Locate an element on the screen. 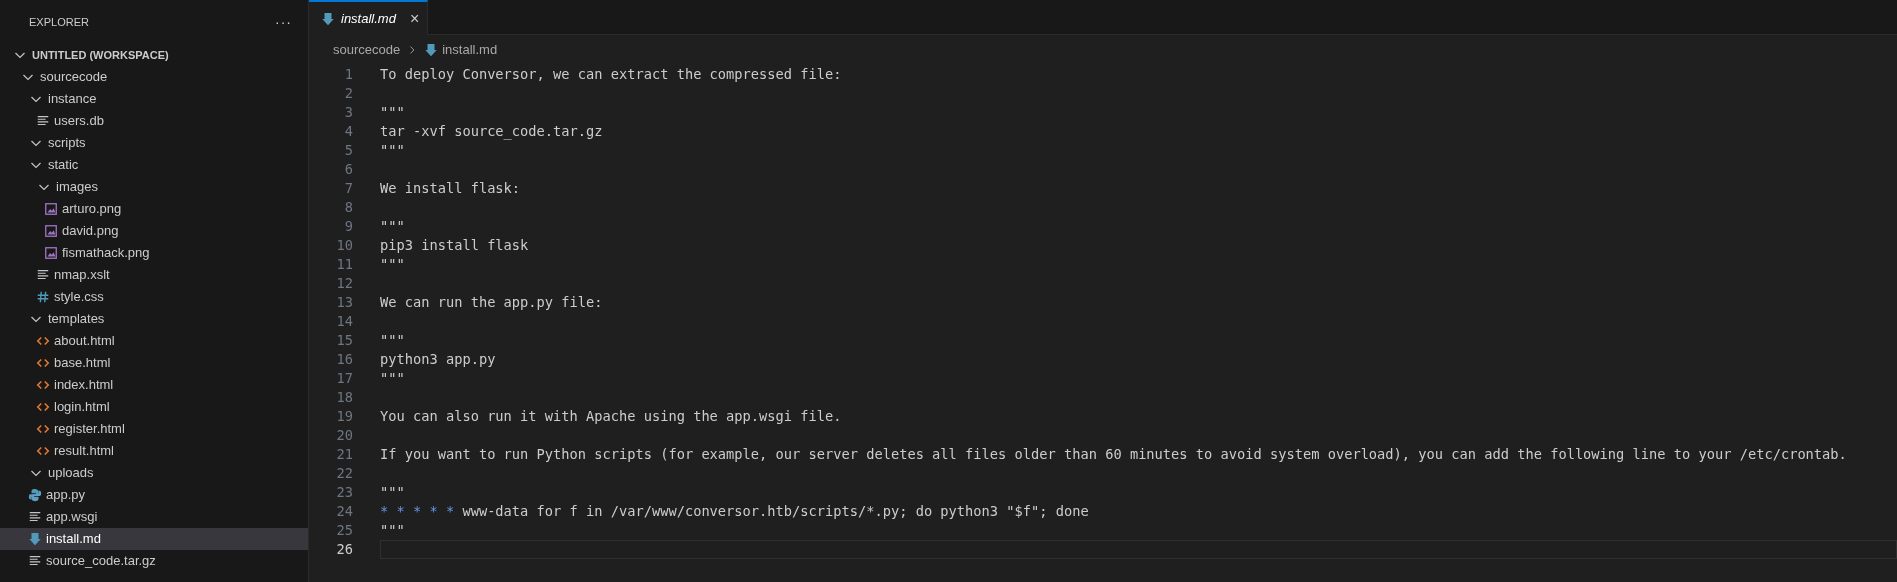  code-line: You can also run it with Apache using the app.wsgi file. is located at coordinates (611, 416).